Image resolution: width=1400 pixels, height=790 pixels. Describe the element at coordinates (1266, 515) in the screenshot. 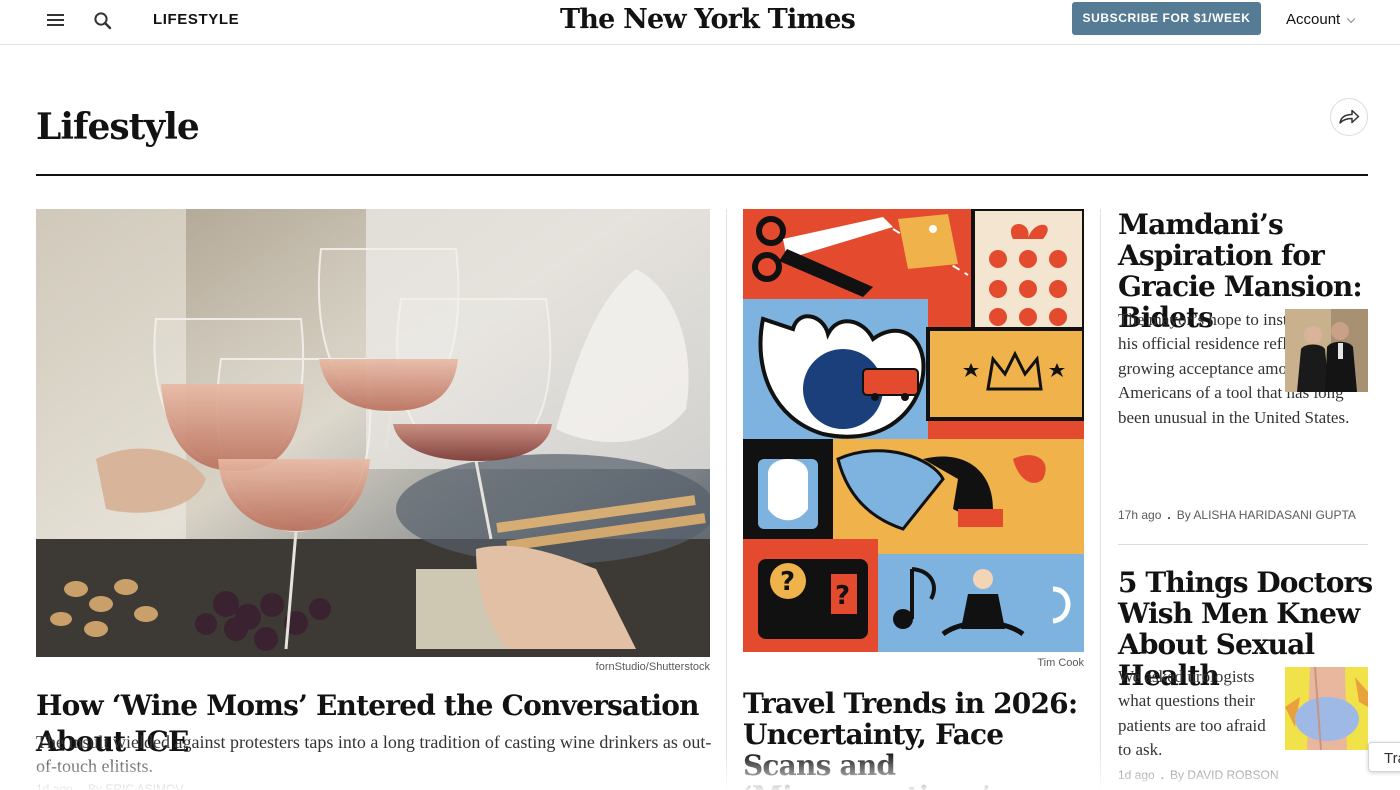

I see `bidets-story-byline: By ALISHA HARIDASANI GUPTA` at that location.